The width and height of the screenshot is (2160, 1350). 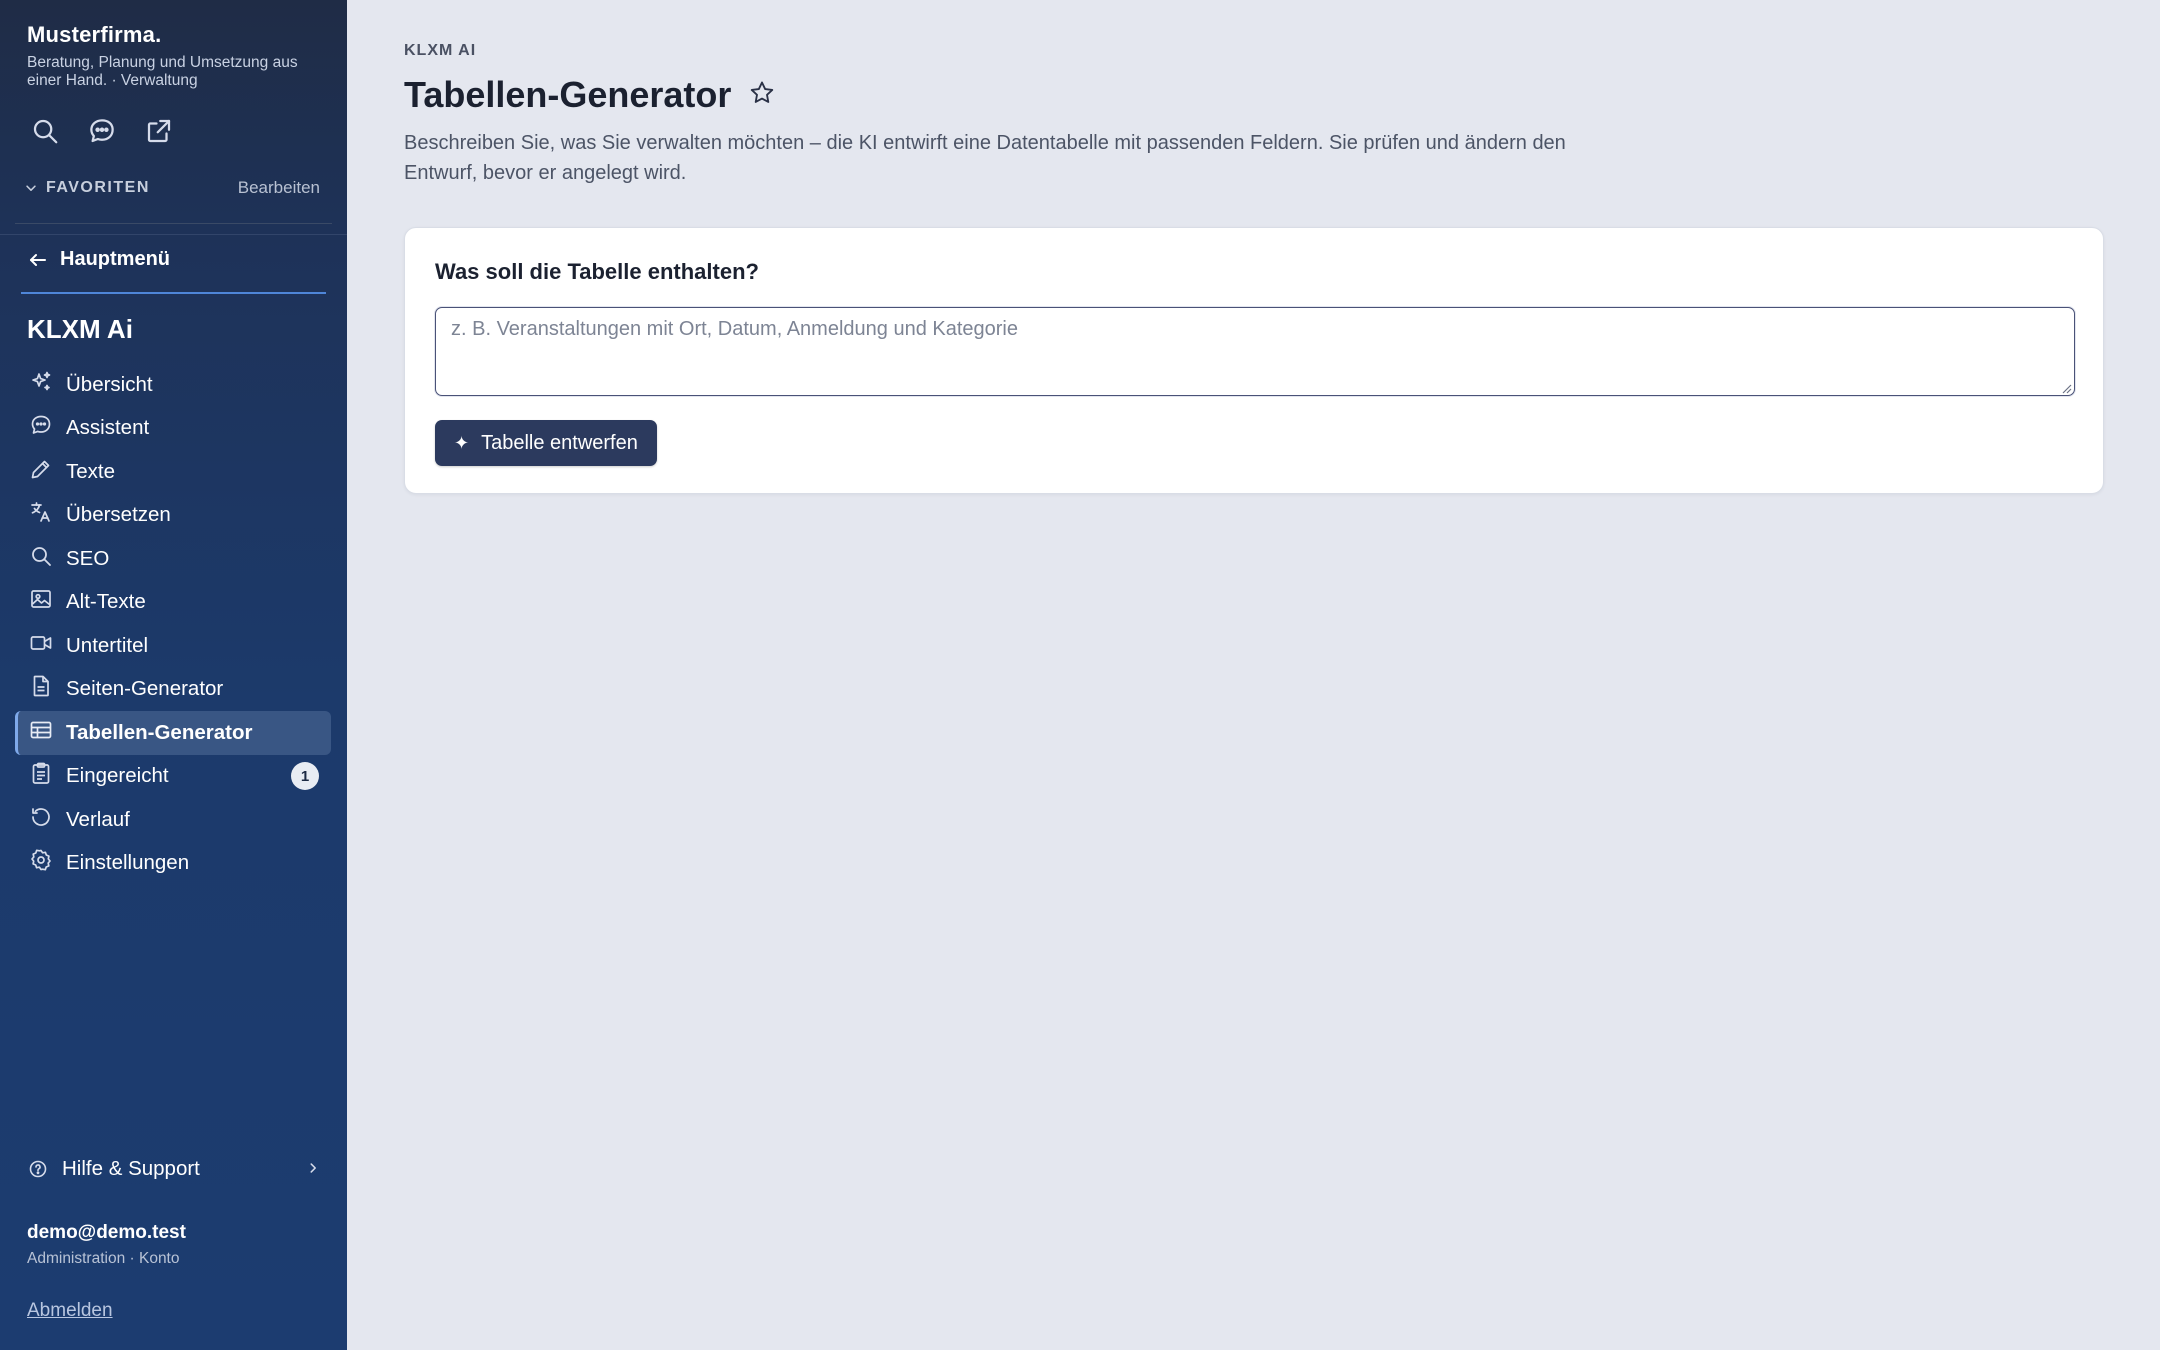 I want to click on gear-icon, so click(x=41, y=860).